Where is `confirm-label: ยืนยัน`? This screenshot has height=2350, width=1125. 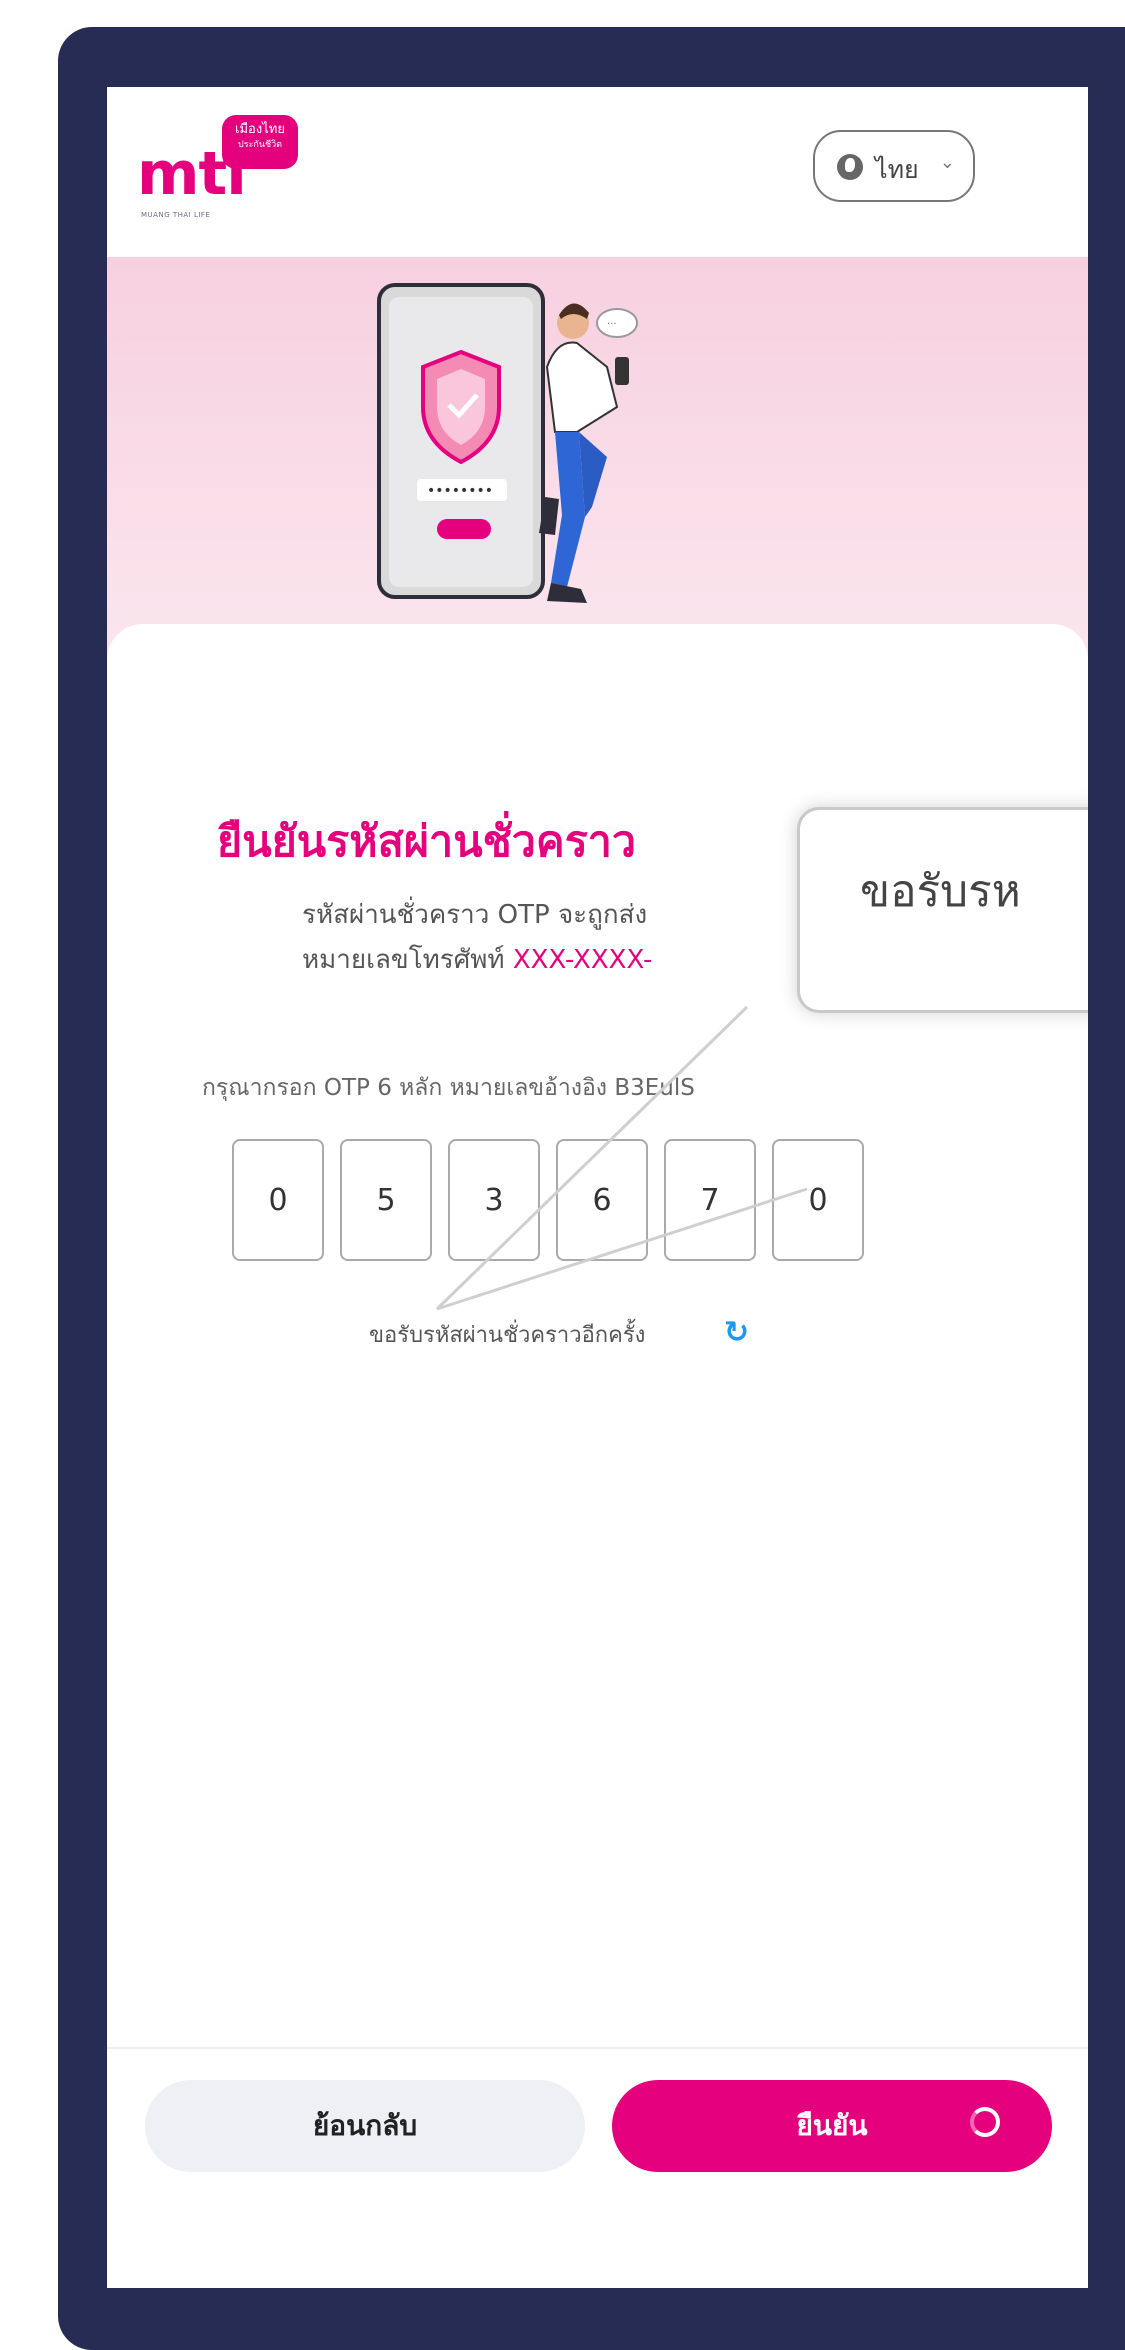
confirm-label: ยืนยัน is located at coordinates (832, 2125).